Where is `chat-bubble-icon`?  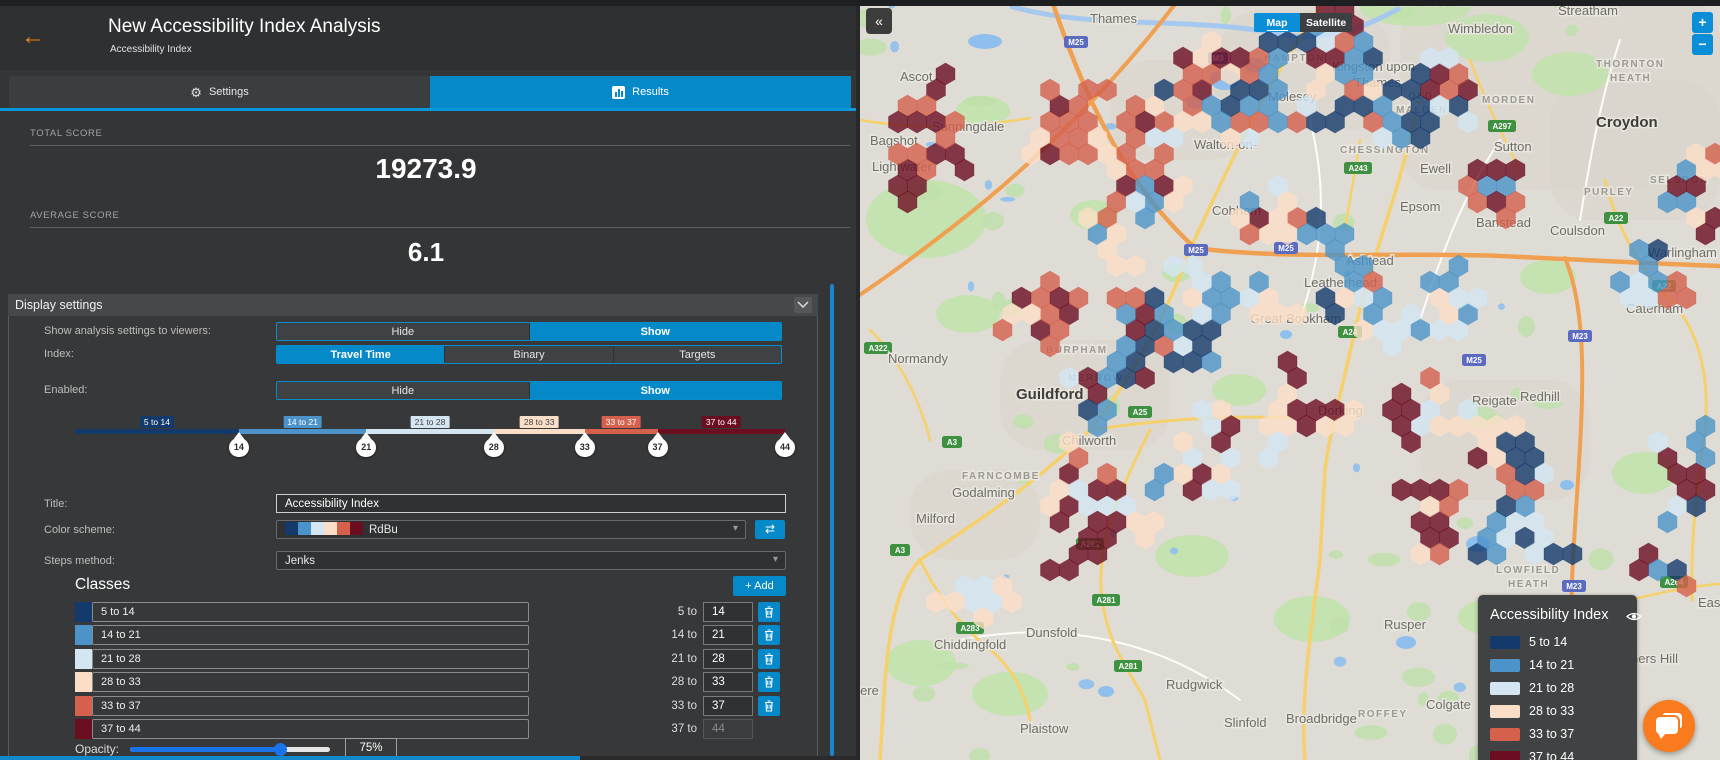
chat-bubble-icon is located at coordinates (1667, 728).